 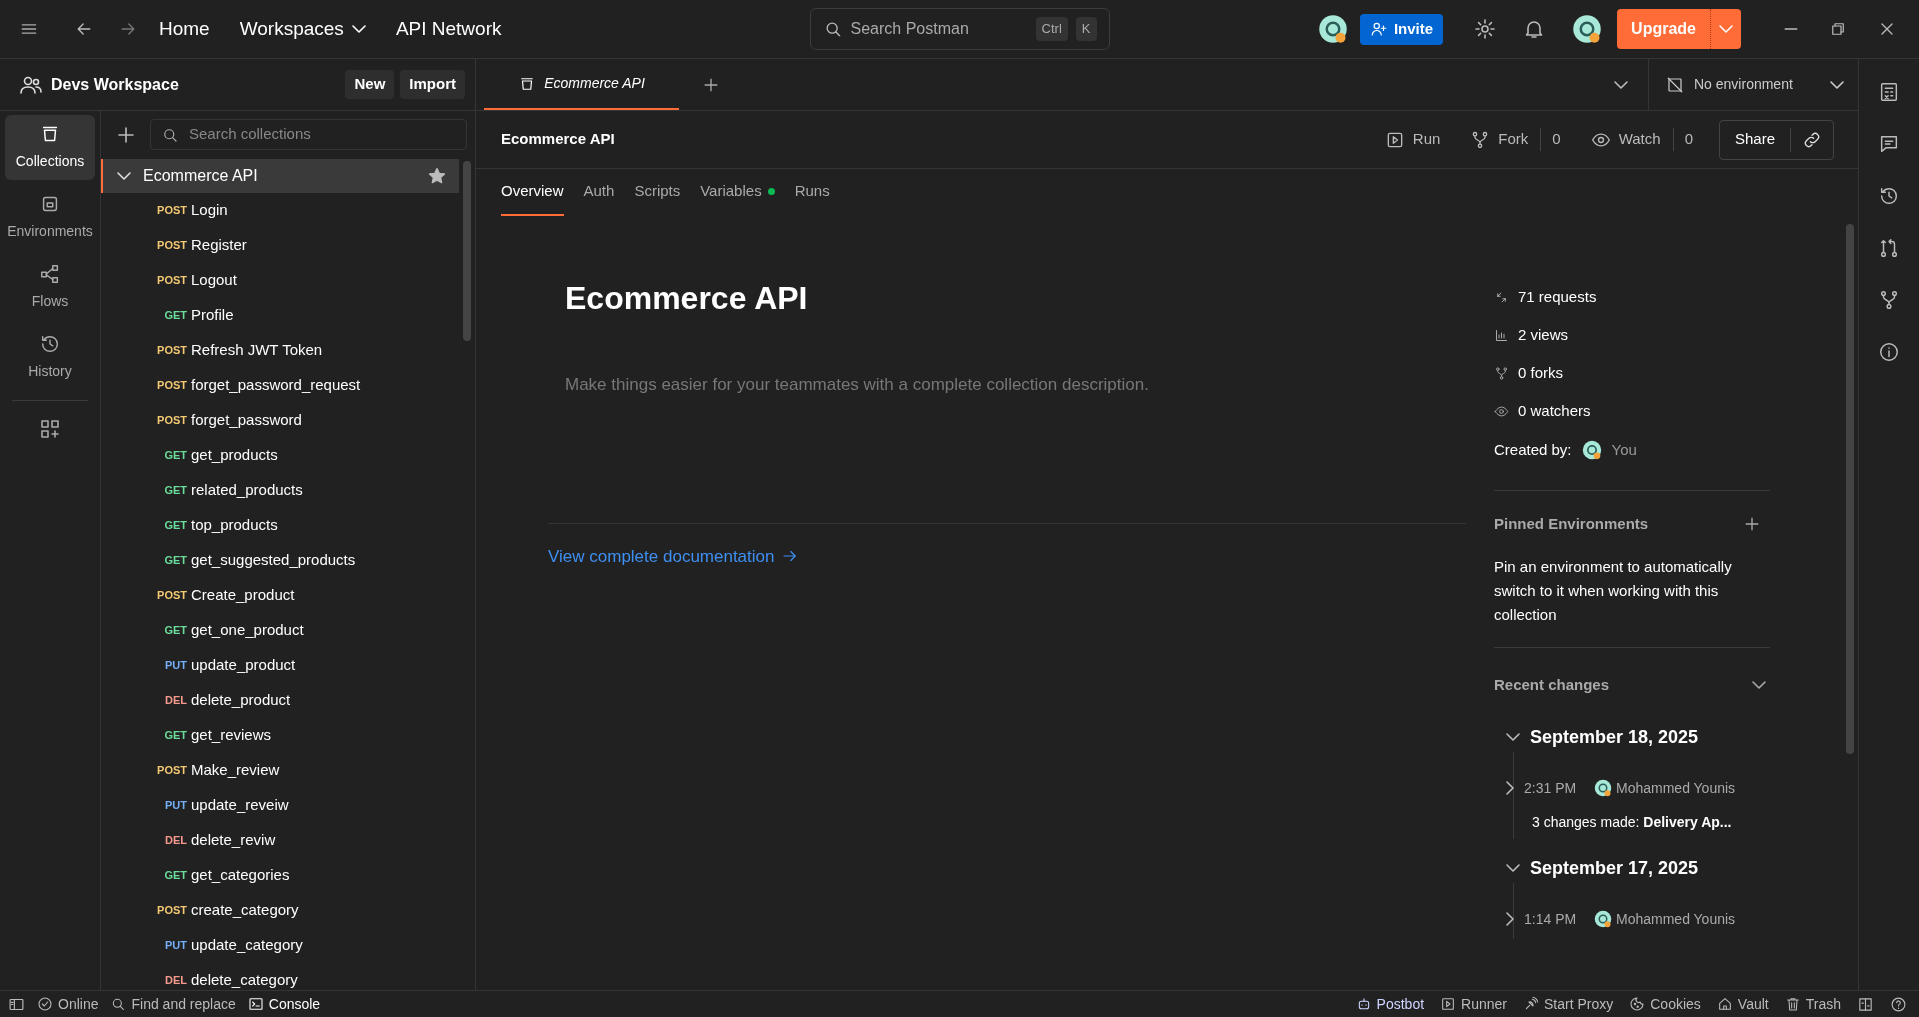 I want to click on online-icon, so click(x=45, y=1004).